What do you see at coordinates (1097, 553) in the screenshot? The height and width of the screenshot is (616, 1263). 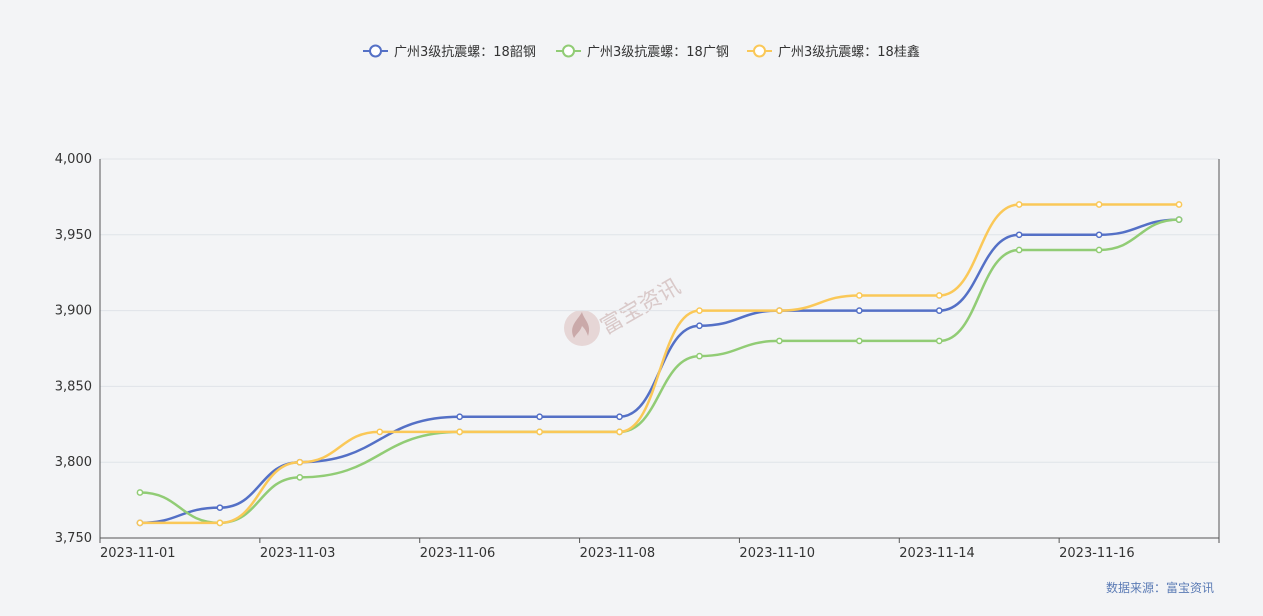 I see `x-tick-label: 2023-11-16` at bounding box center [1097, 553].